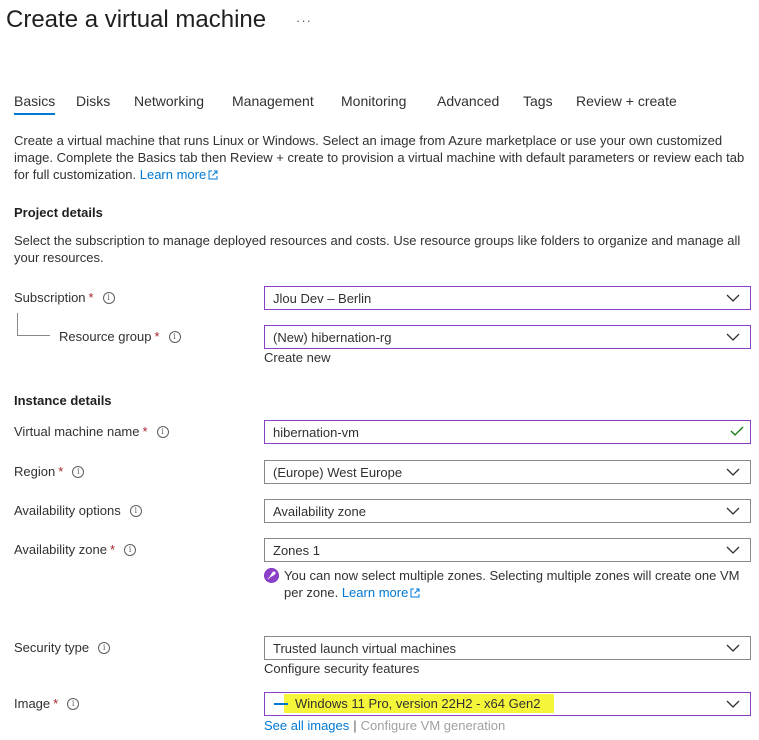 This screenshot has height=740, width=759. I want to click on create-new-link: Create new, so click(297, 357).